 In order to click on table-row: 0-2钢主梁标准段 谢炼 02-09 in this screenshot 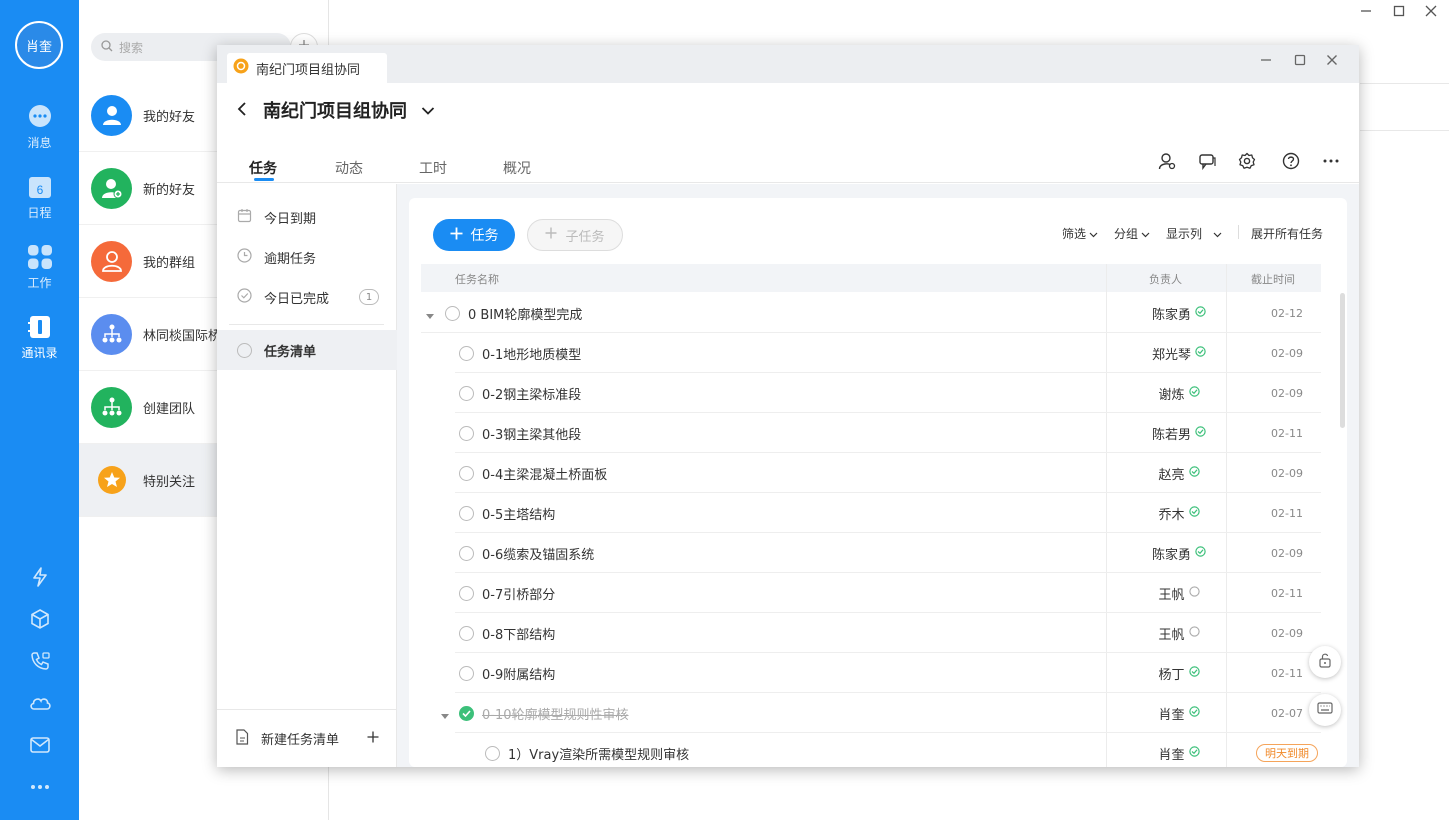, I will do `click(871, 393)`.